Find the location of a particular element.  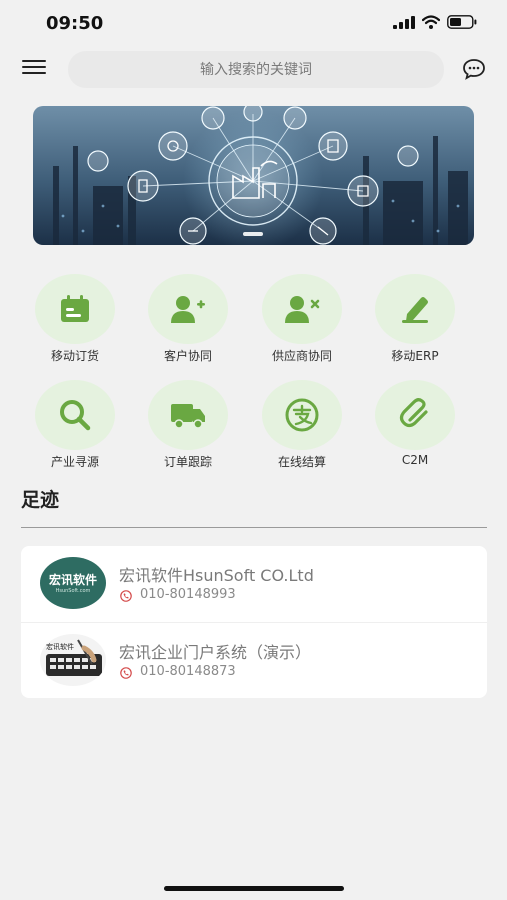

paperclip-icon is located at coordinates (413, 413).